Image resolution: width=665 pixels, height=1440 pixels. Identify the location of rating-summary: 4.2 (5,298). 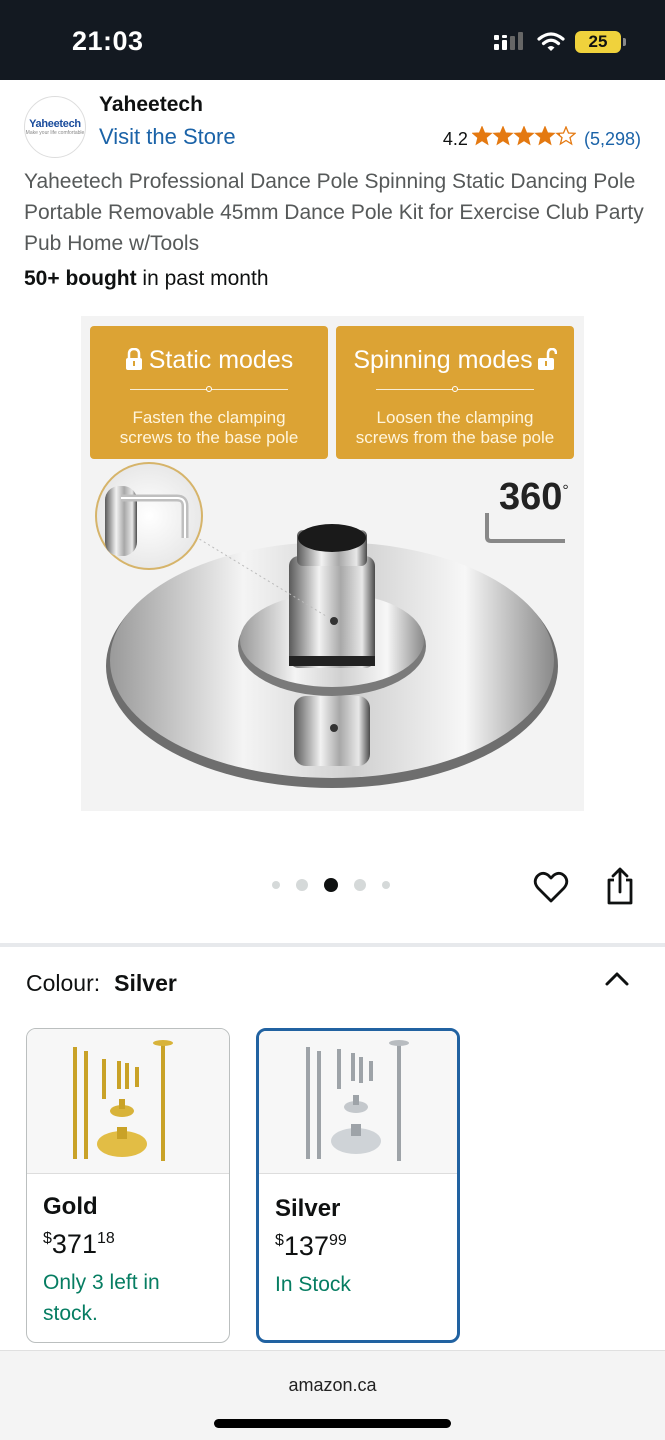
(541, 138).